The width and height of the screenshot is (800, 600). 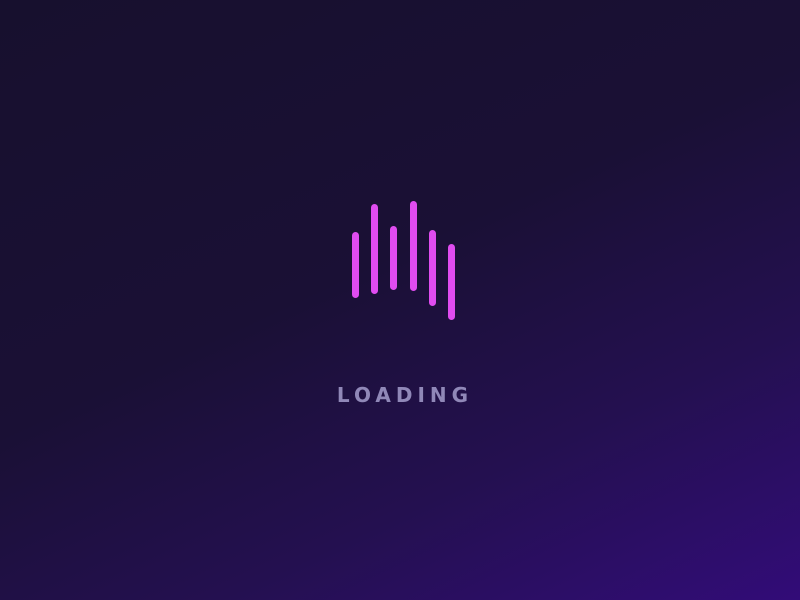 What do you see at coordinates (405, 395) in the screenshot?
I see `loading-label: LOADING` at bounding box center [405, 395].